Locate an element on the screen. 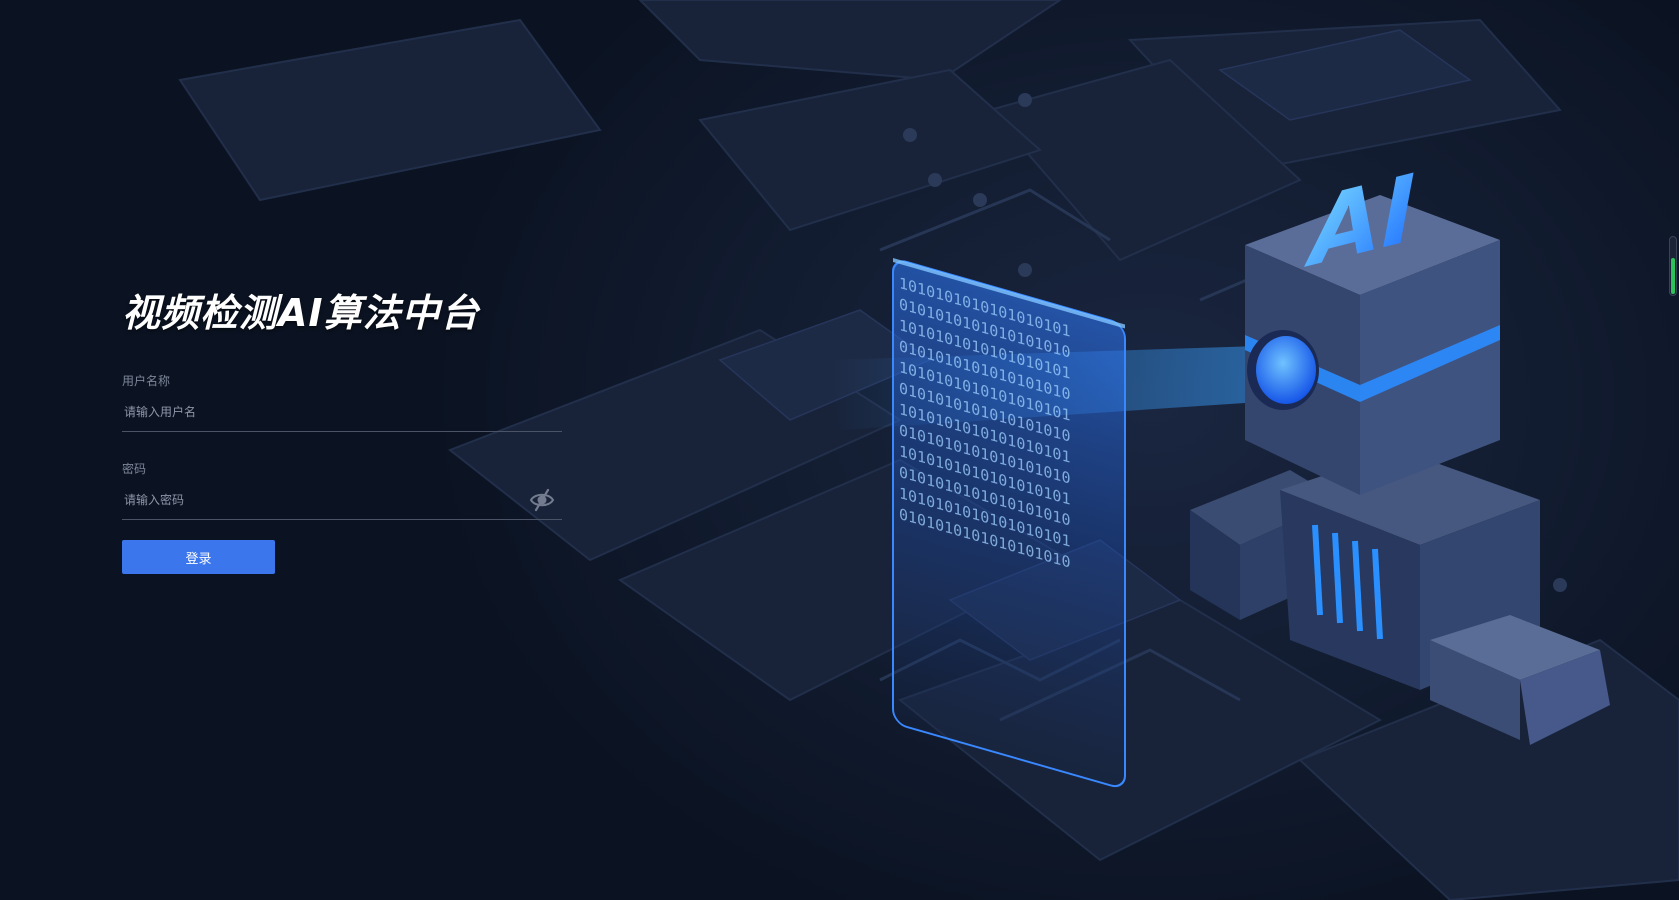 This screenshot has height=900, width=1679. login-panel: 视频检测AI算法中台 用户名称 密码 登录 is located at coordinates (342, 432).